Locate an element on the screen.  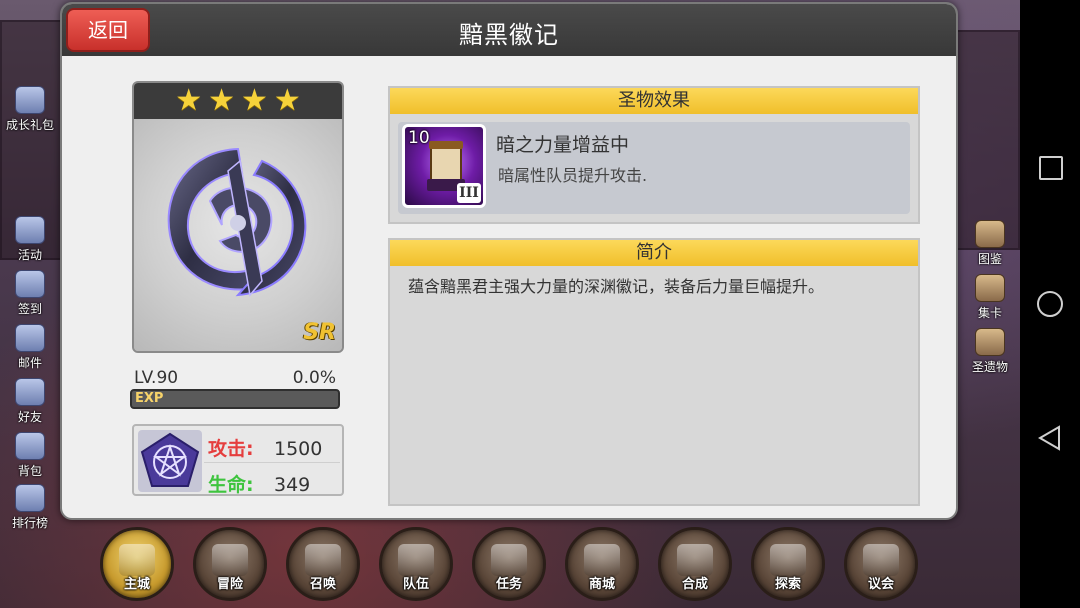
summon-card-icon is located at coordinates (323, 560).